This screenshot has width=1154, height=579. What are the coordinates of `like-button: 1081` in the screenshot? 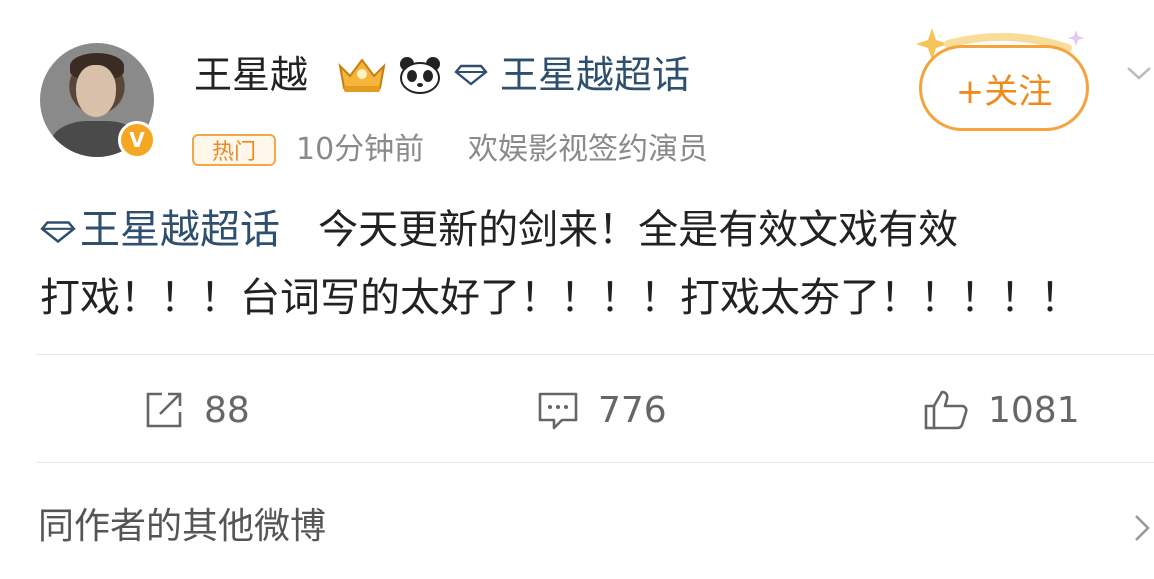 It's located at (1001, 410).